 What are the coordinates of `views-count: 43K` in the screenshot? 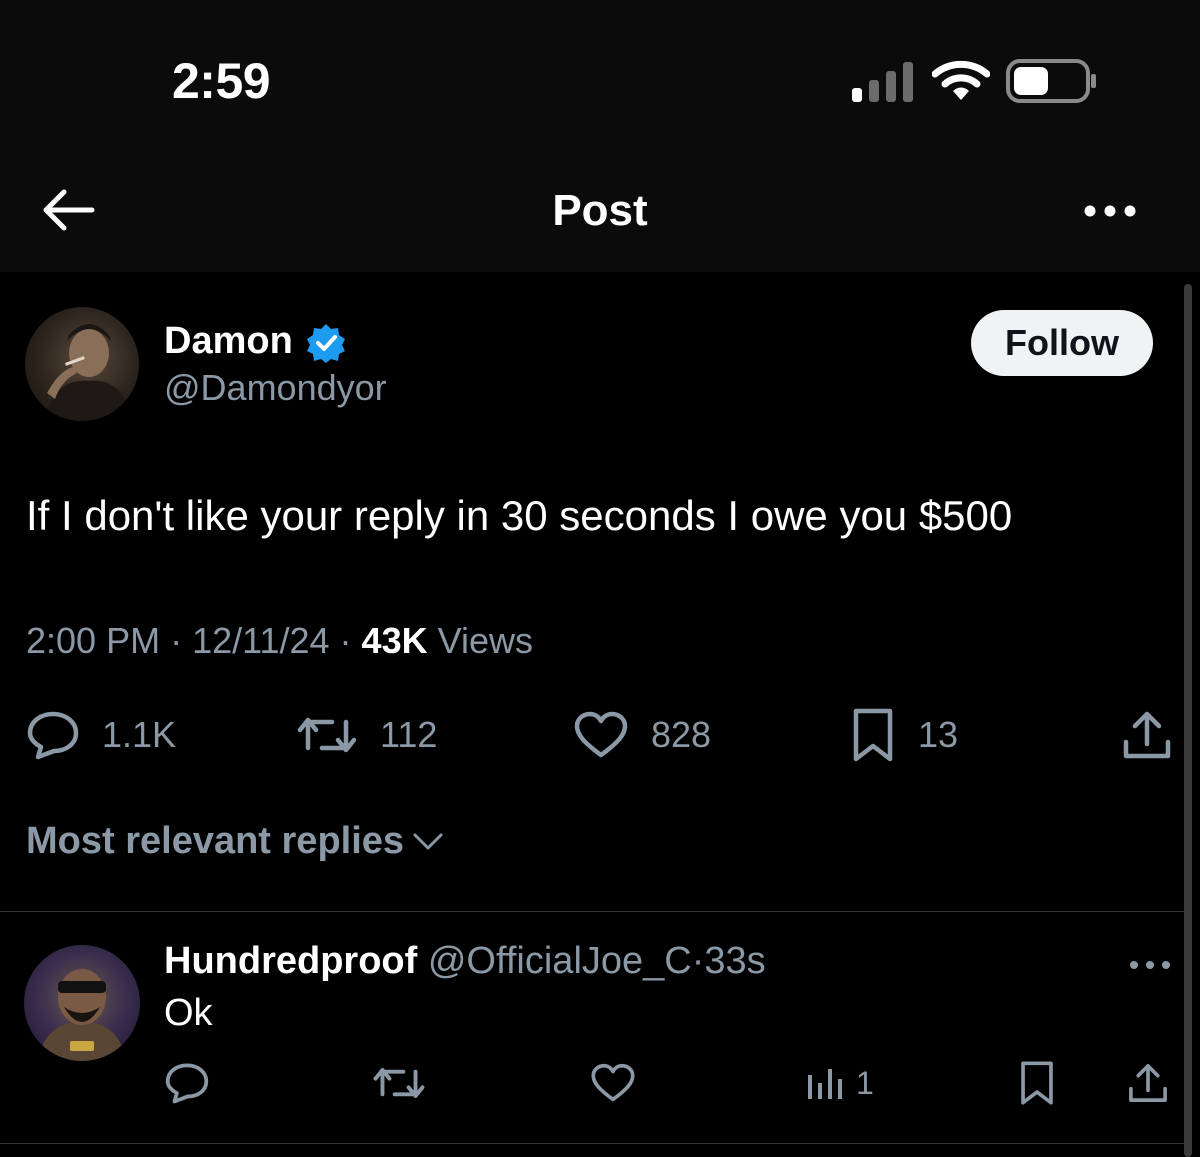 It's located at (395, 640).